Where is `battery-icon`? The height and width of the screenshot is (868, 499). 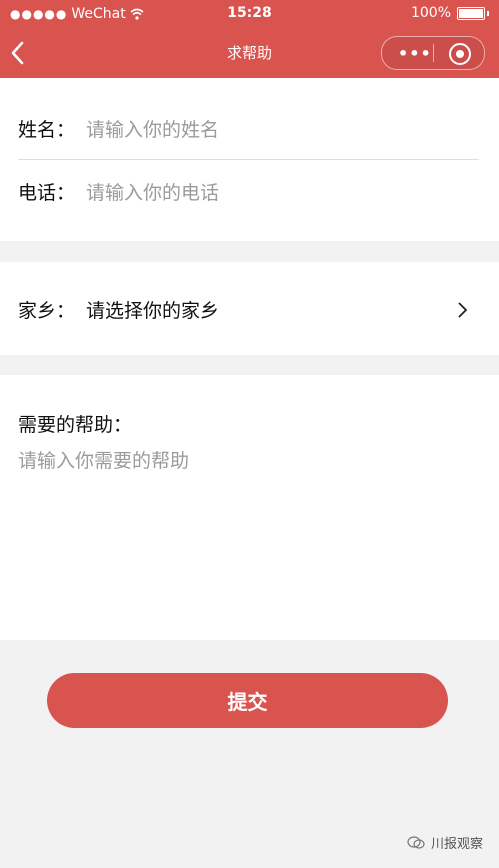
battery-icon is located at coordinates (471, 13).